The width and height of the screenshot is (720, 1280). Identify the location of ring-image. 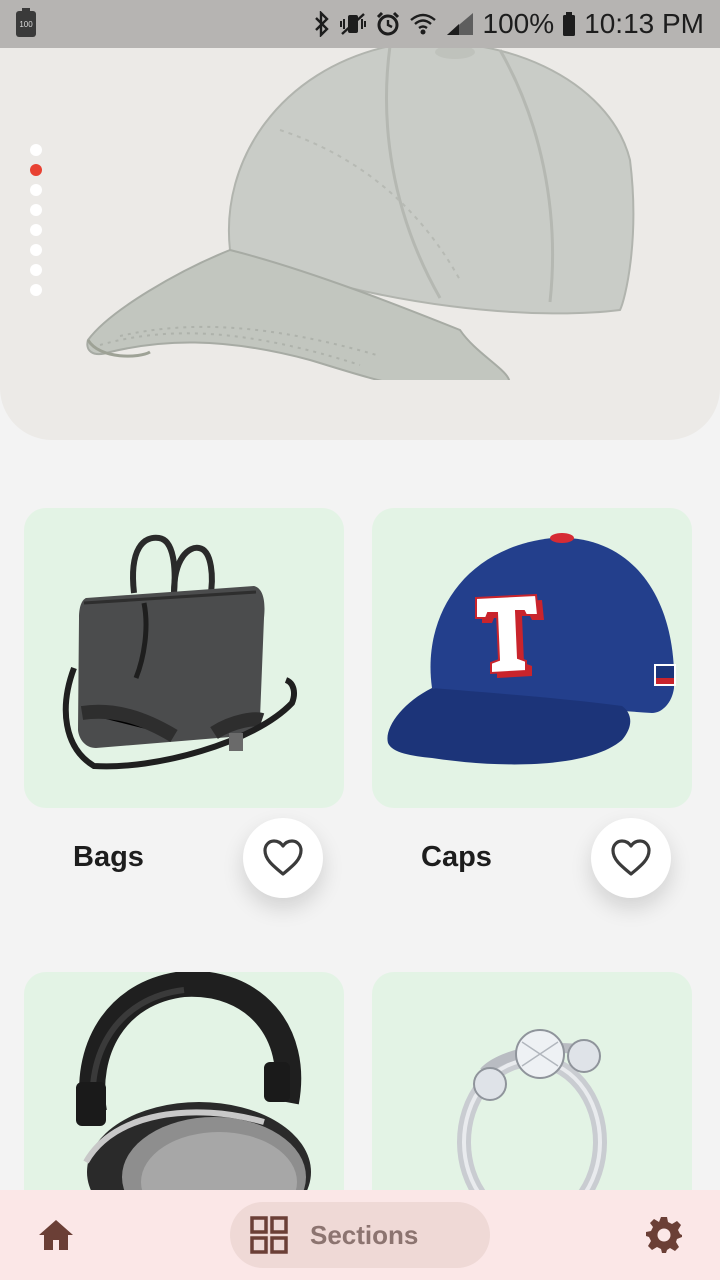
(532, 1120).